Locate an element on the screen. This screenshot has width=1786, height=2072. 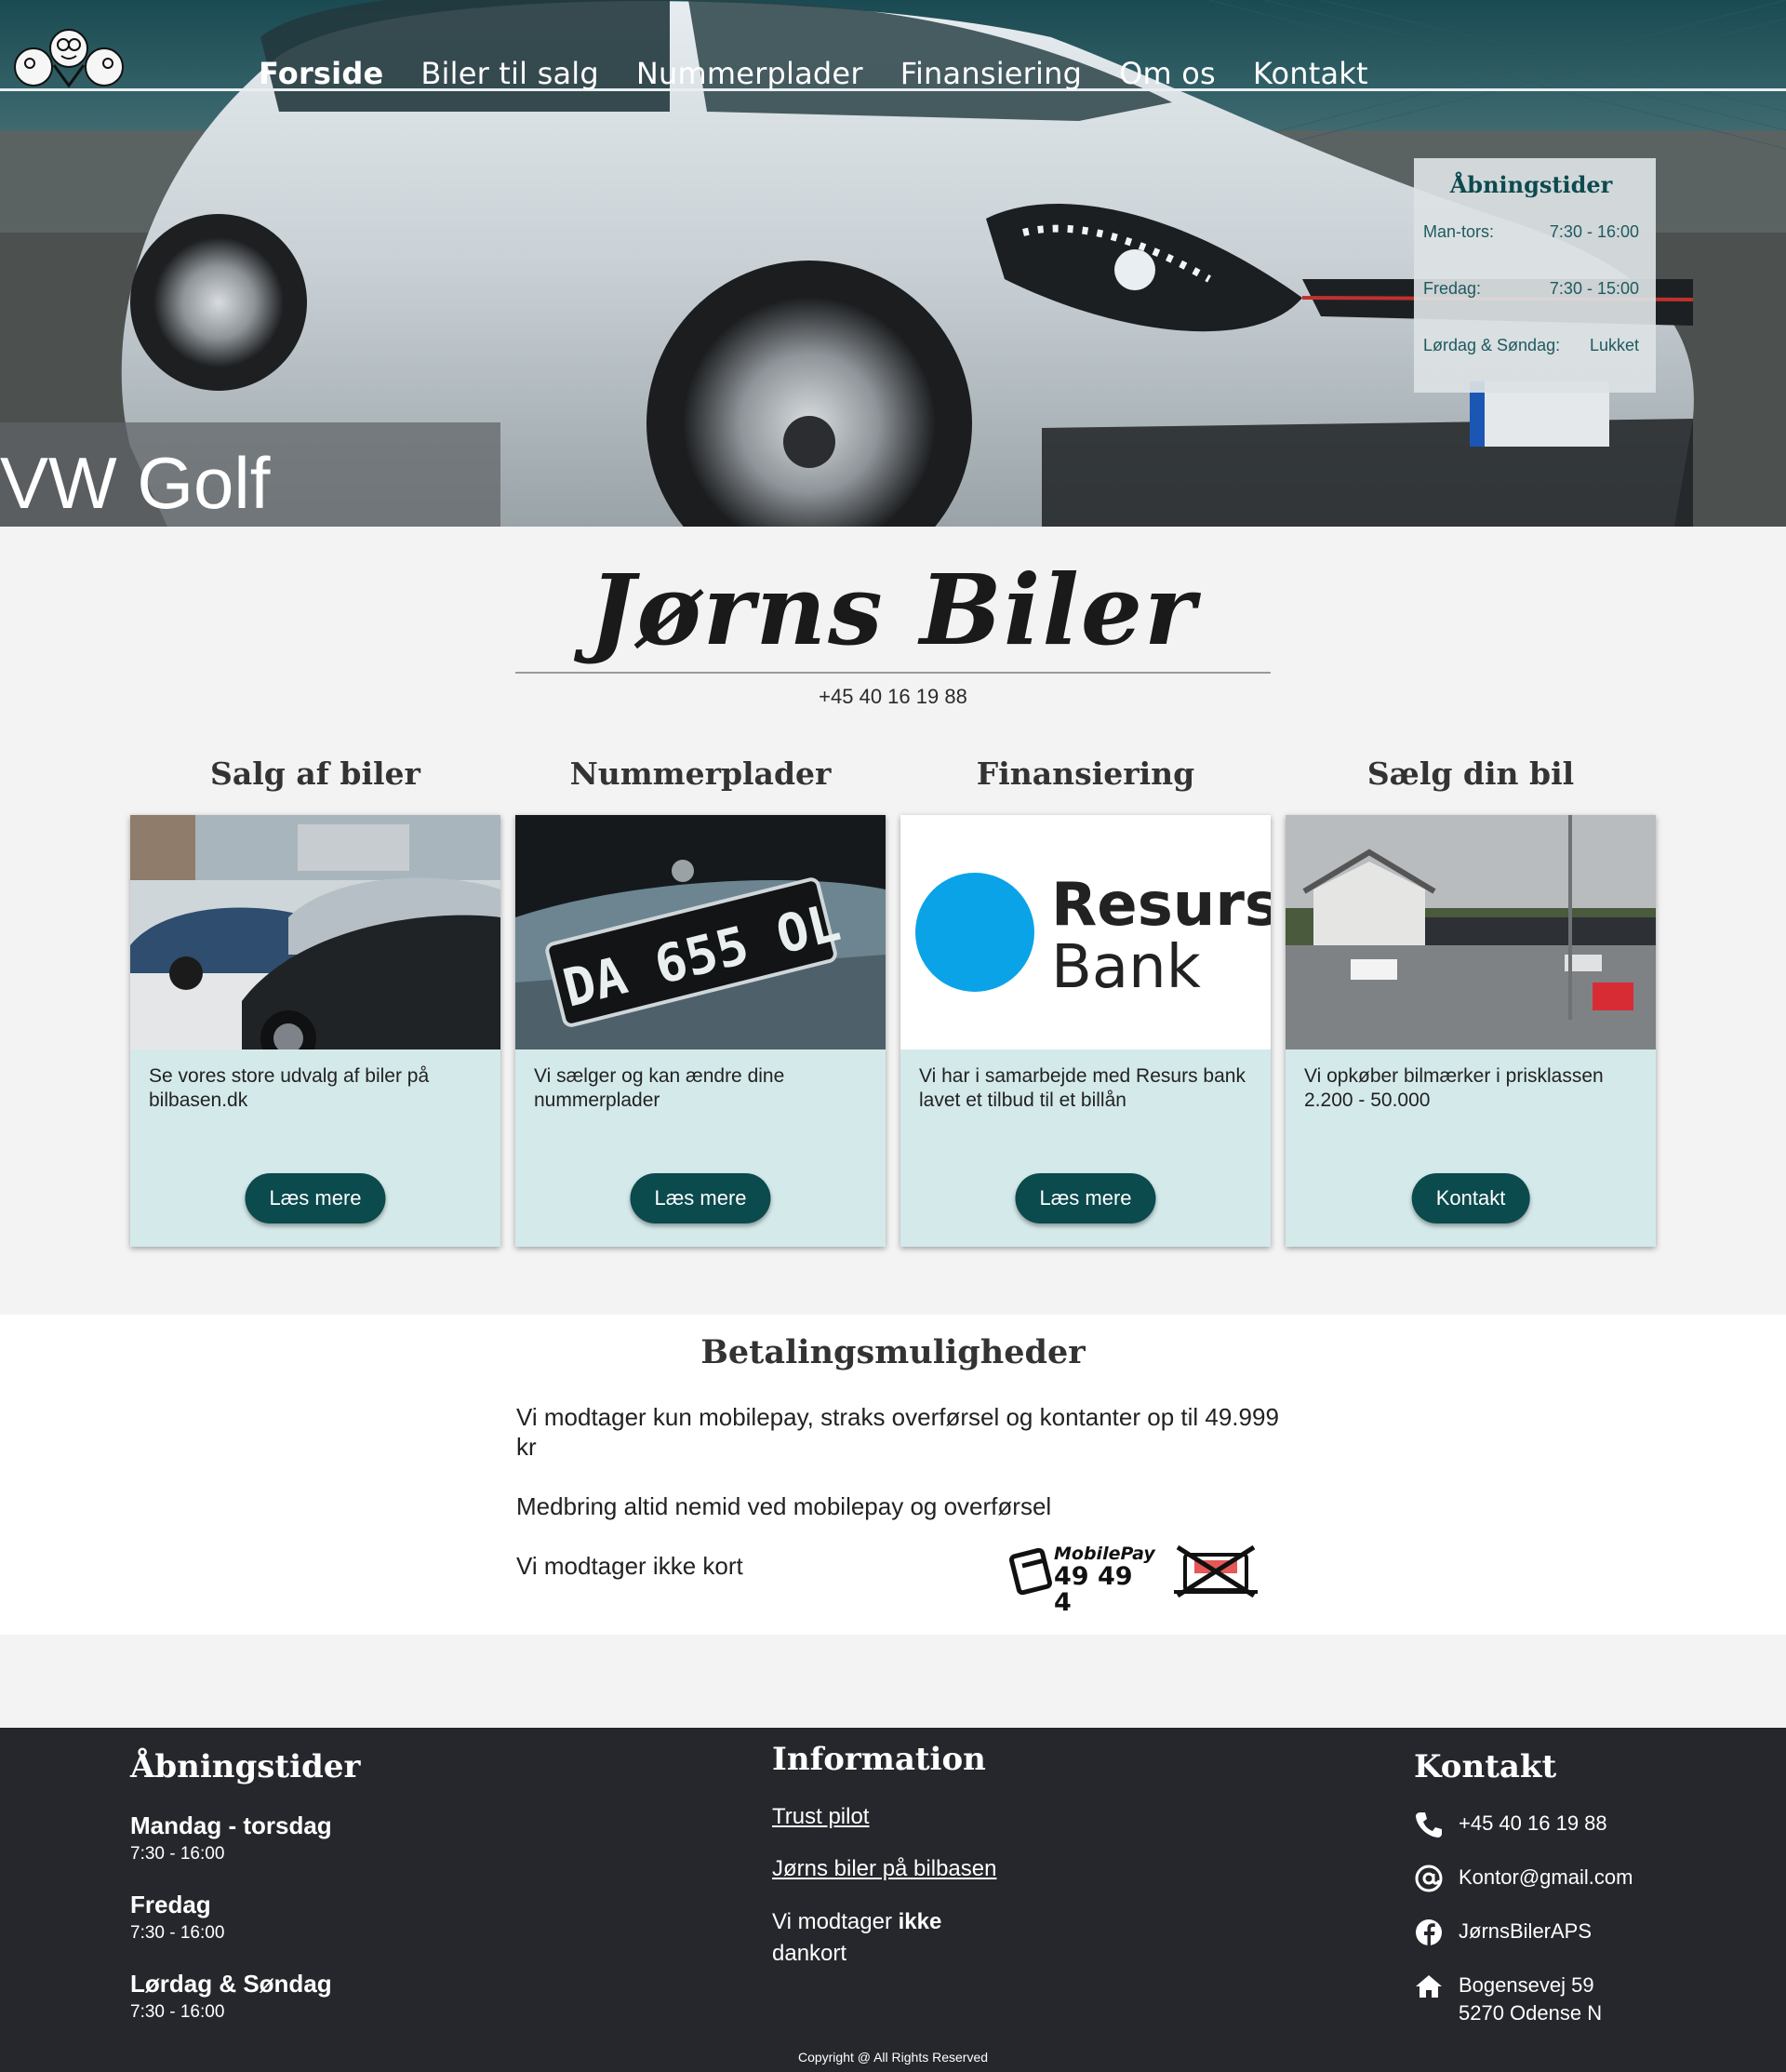
footer-dankort-note: Vi modtager ikke dankort is located at coordinates (857, 1937).